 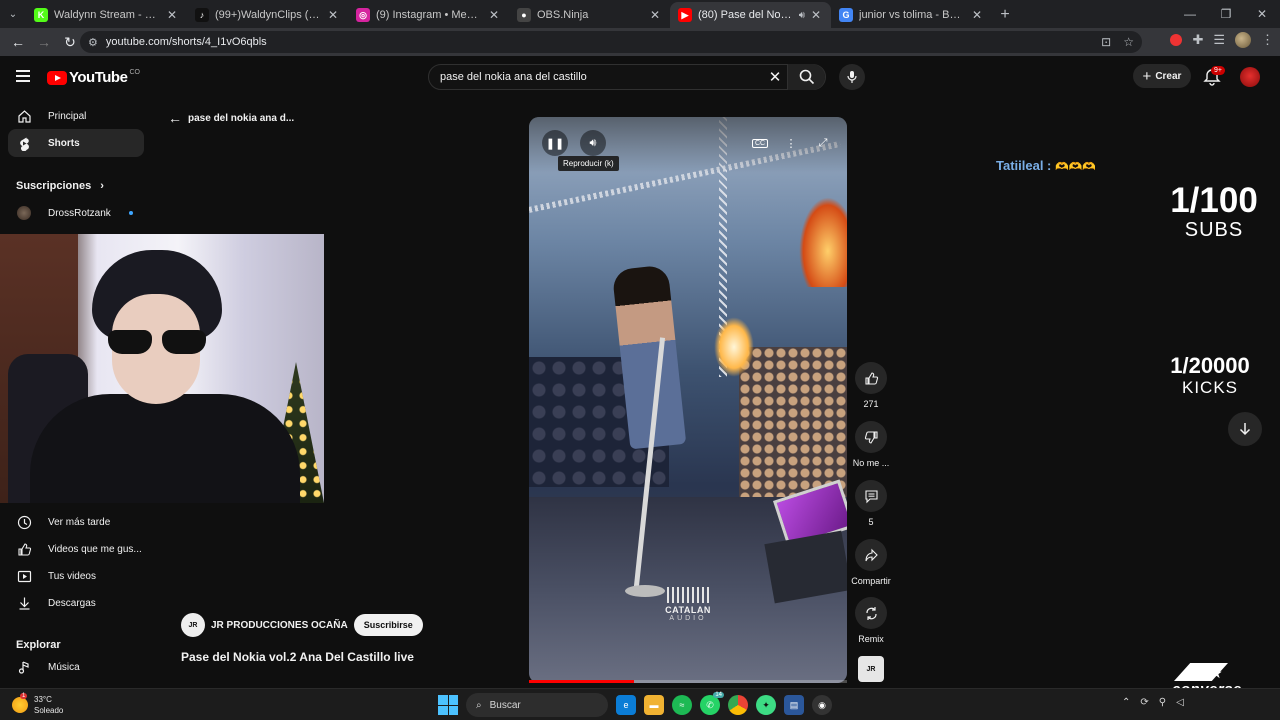 I want to click on minimize-button: —, so click(x=1190, y=14).